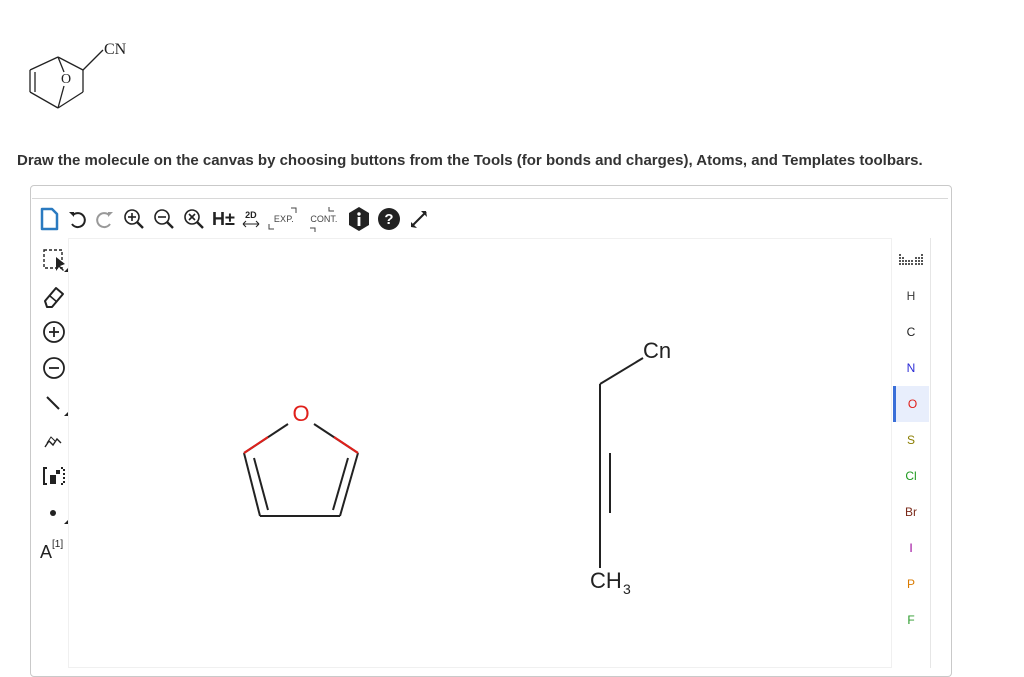 Image resolution: width=1024 pixels, height=677 pixels. I want to click on atom-button-br: Br, so click(911, 512).